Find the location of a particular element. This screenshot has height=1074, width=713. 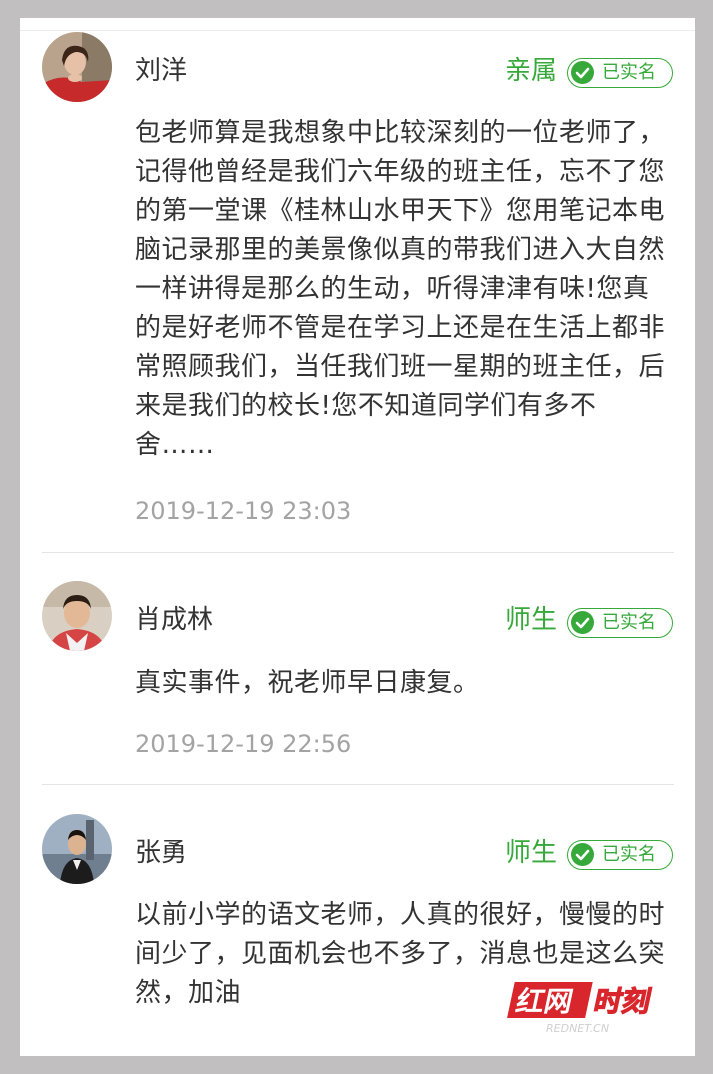

svg-text: 红网 is located at coordinates (544, 1001).